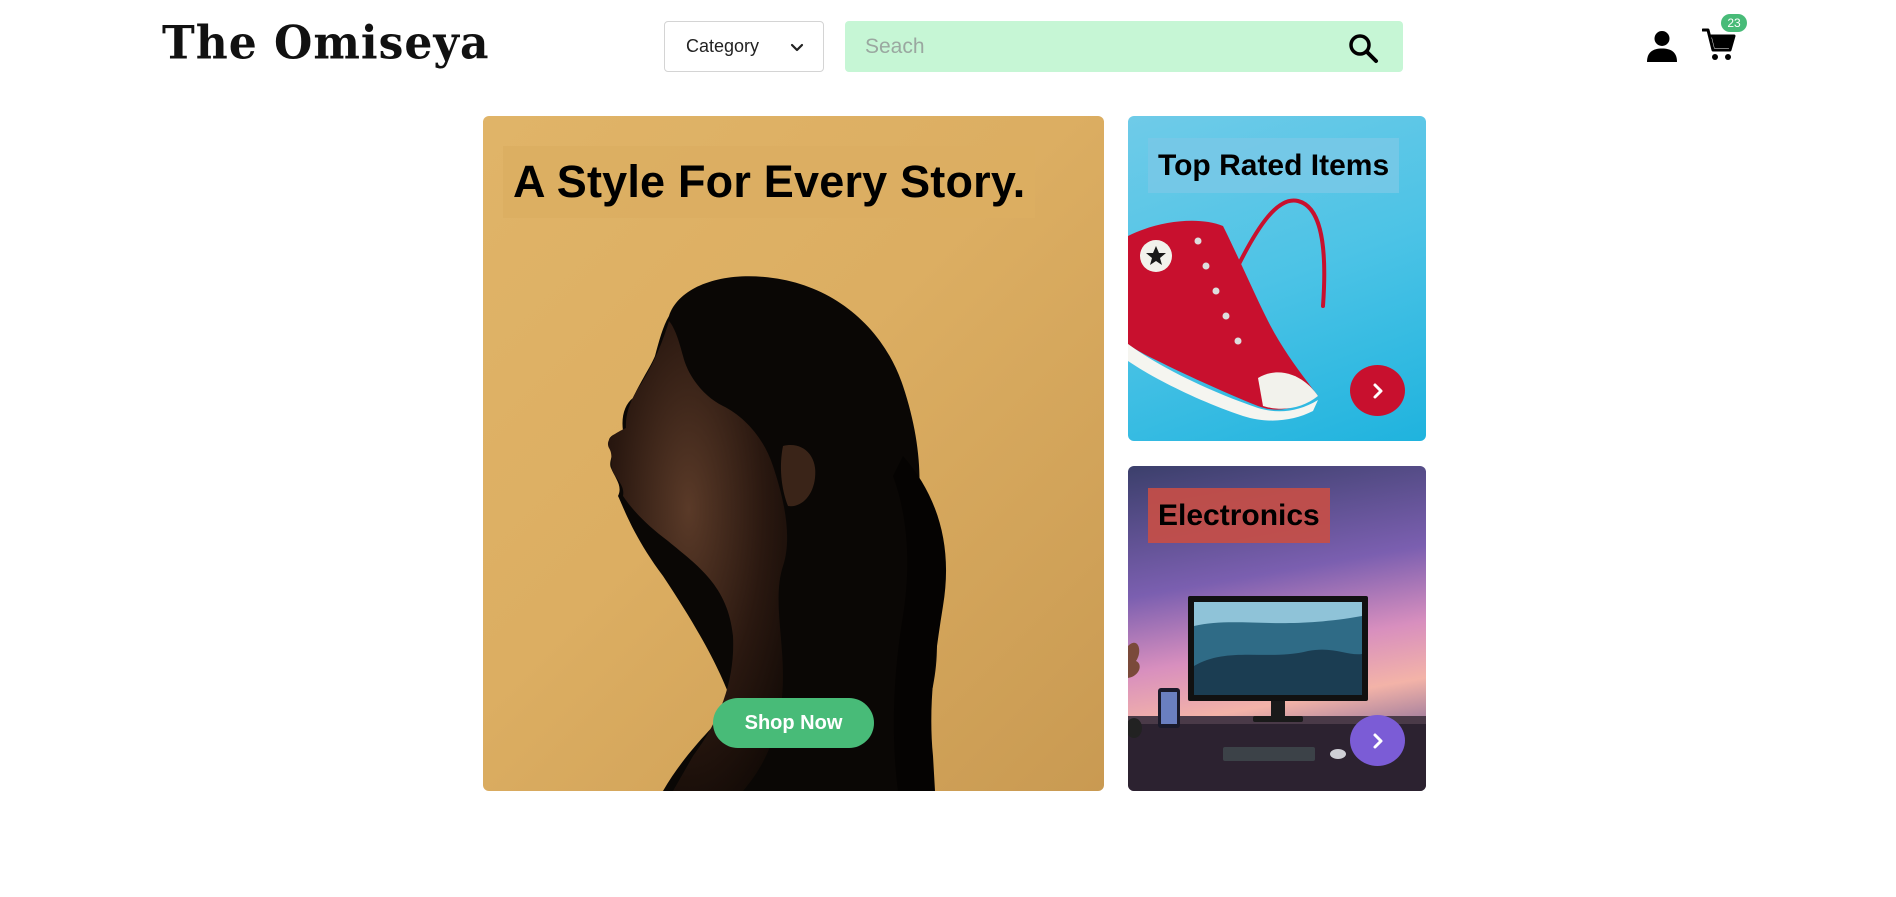 Image resolution: width=1896 pixels, height=897 pixels. What do you see at coordinates (797, 47) in the screenshot?
I see `chevron-down-icon` at bounding box center [797, 47].